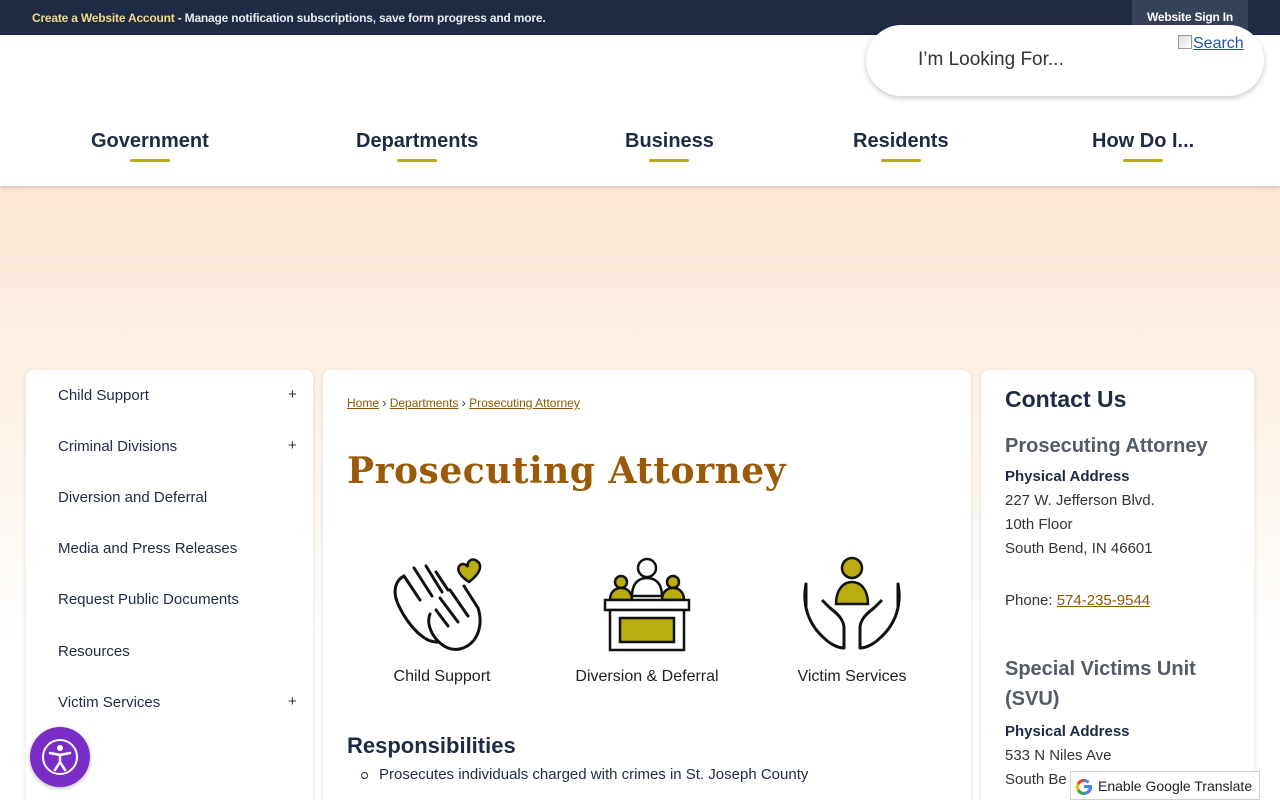 This screenshot has width=1280, height=800. I want to click on tile-victim-services: Victim Services, so click(852, 621).